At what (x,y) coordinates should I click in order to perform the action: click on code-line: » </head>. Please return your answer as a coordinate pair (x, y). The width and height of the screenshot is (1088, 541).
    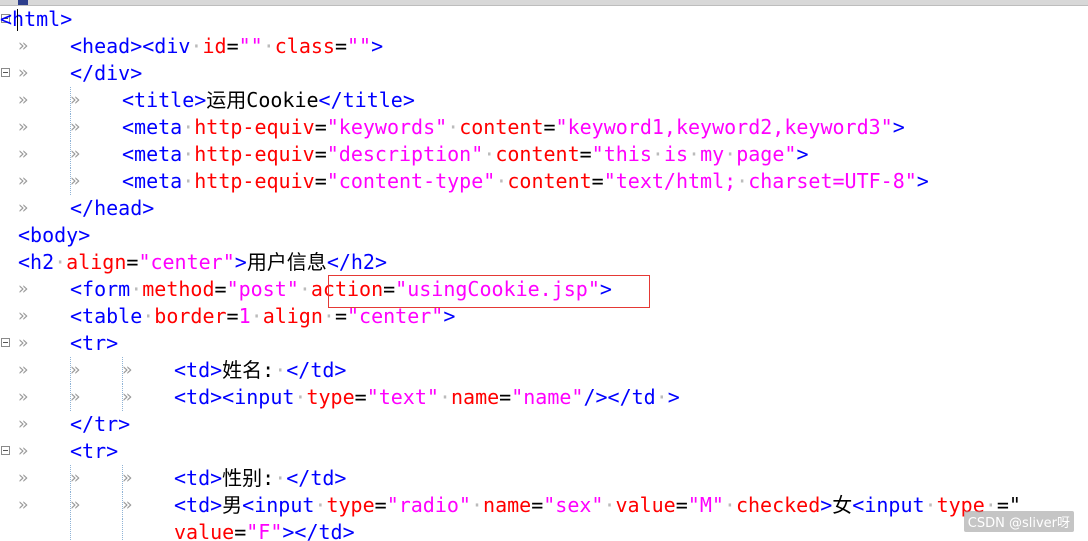
    Looking at the image, I should click on (544, 208).